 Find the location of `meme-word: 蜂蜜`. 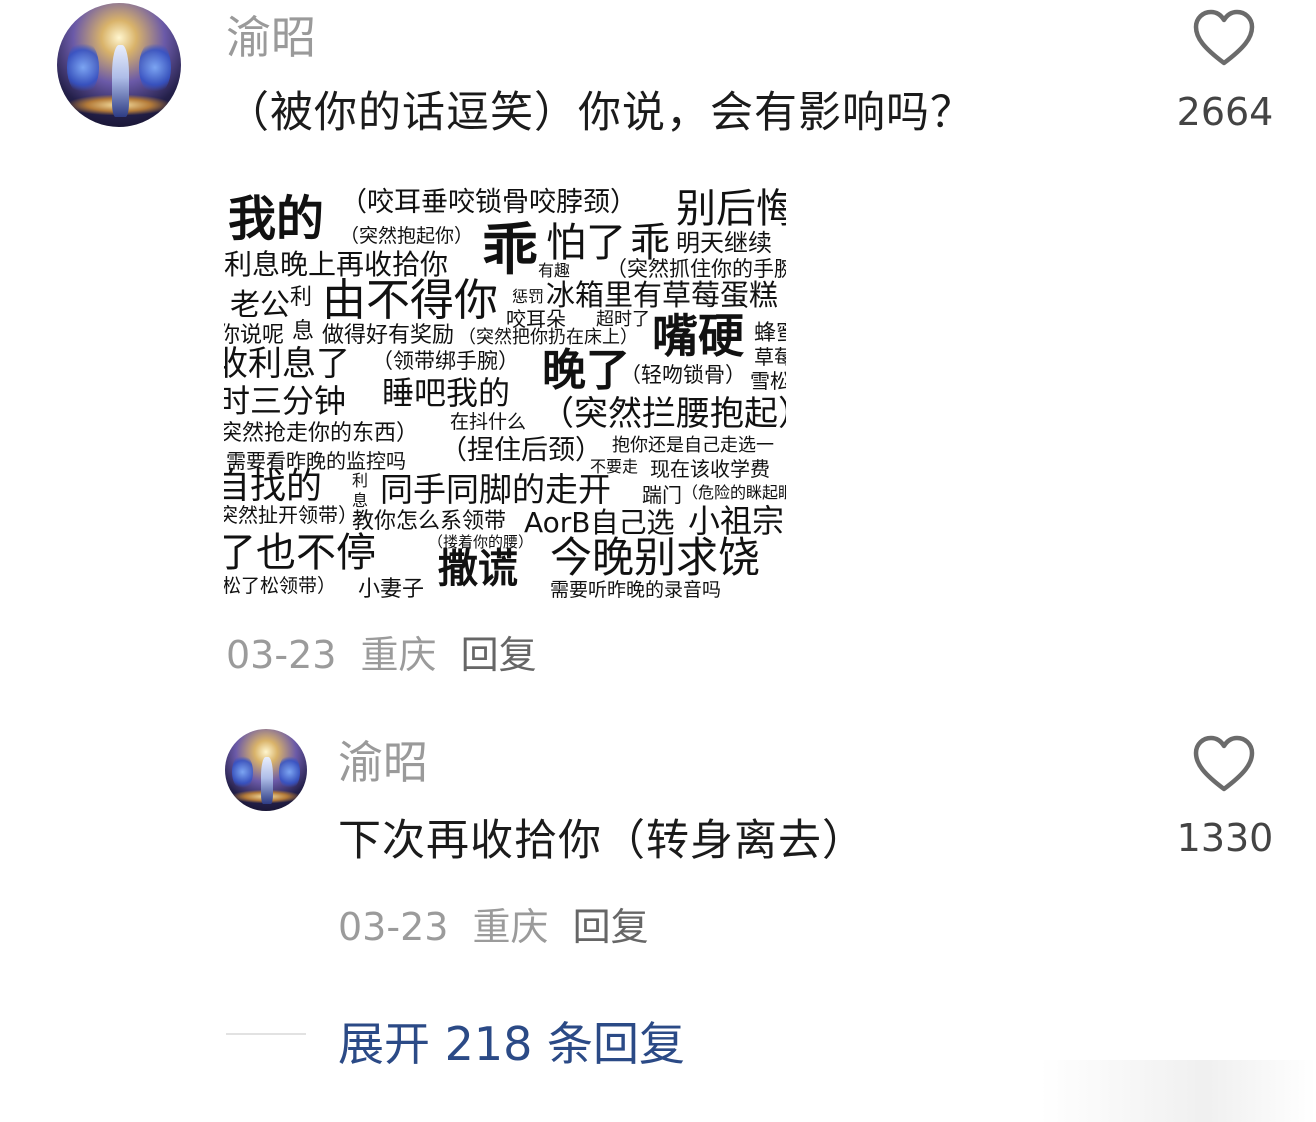

meme-word: 蜂蜜 is located at coordinates (770, 333).